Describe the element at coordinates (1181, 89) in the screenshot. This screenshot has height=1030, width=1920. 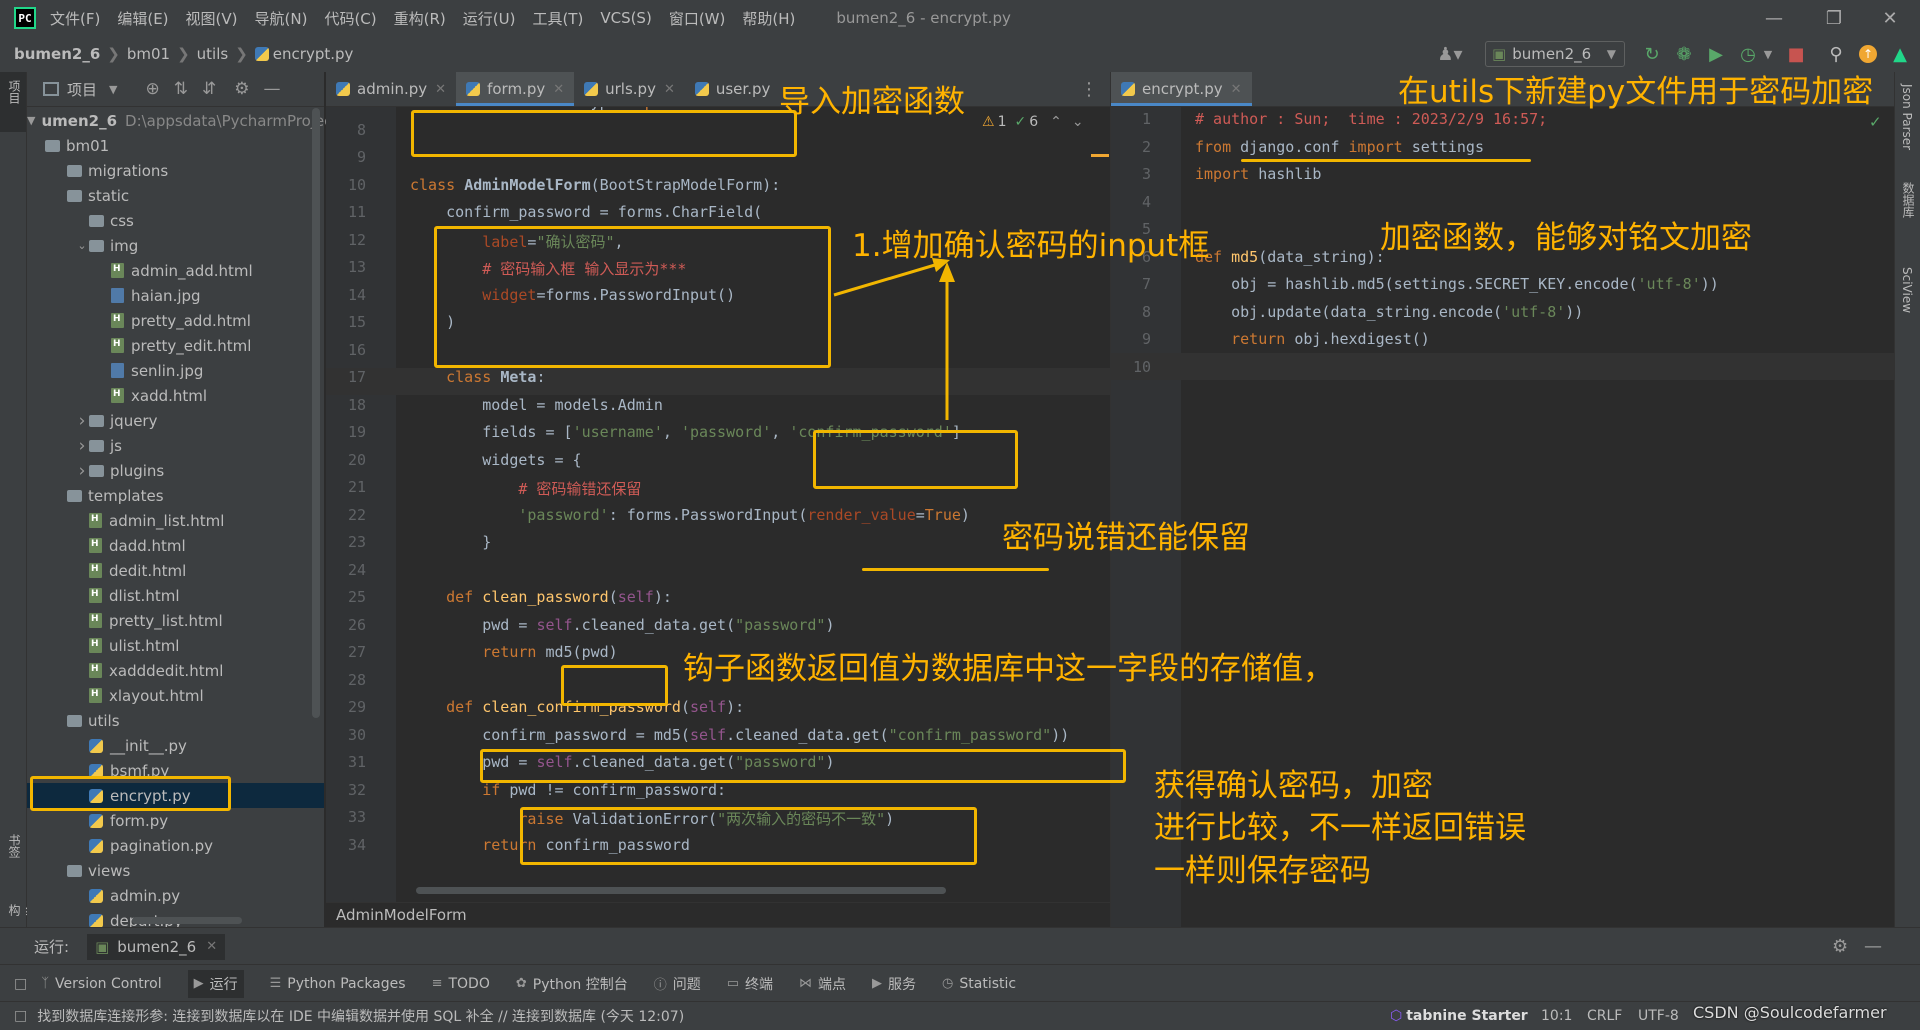
I see `tab-encrypt-py: encrypt.py ✕` at that location.